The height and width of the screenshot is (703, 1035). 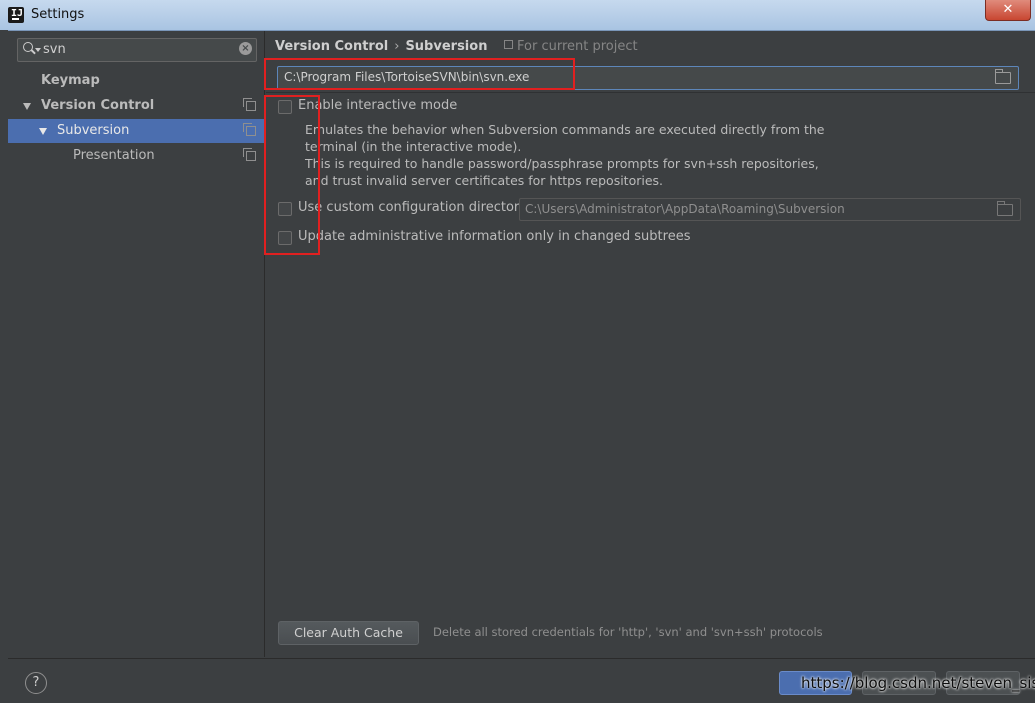 I want to click on dialog-footer: ? https://blog.csdn.net/steven_sisi, so click(x=521, y=680).